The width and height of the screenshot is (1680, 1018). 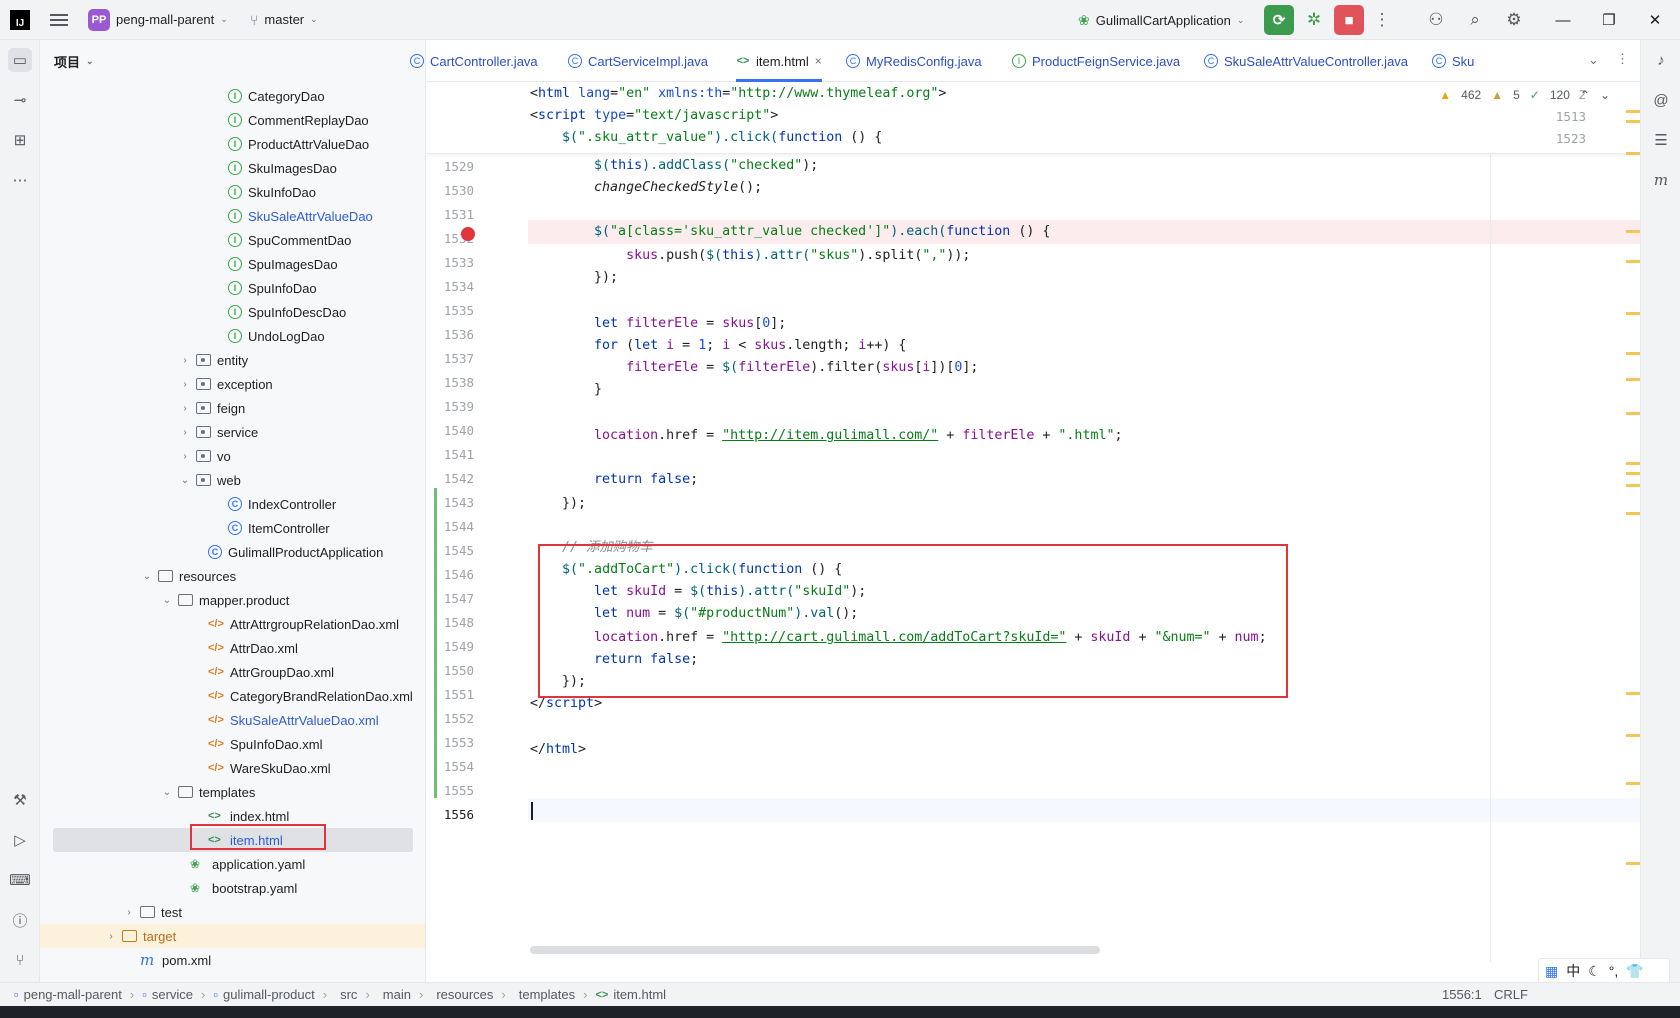 I want to click on search-icon: ⌕, so click(x=1475, y=20).